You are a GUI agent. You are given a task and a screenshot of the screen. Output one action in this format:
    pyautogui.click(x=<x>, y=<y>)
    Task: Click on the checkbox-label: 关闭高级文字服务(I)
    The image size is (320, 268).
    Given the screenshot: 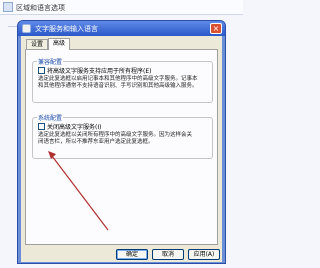 What is the action you would take?
    pyautogui.click(x=74, y=126)
    